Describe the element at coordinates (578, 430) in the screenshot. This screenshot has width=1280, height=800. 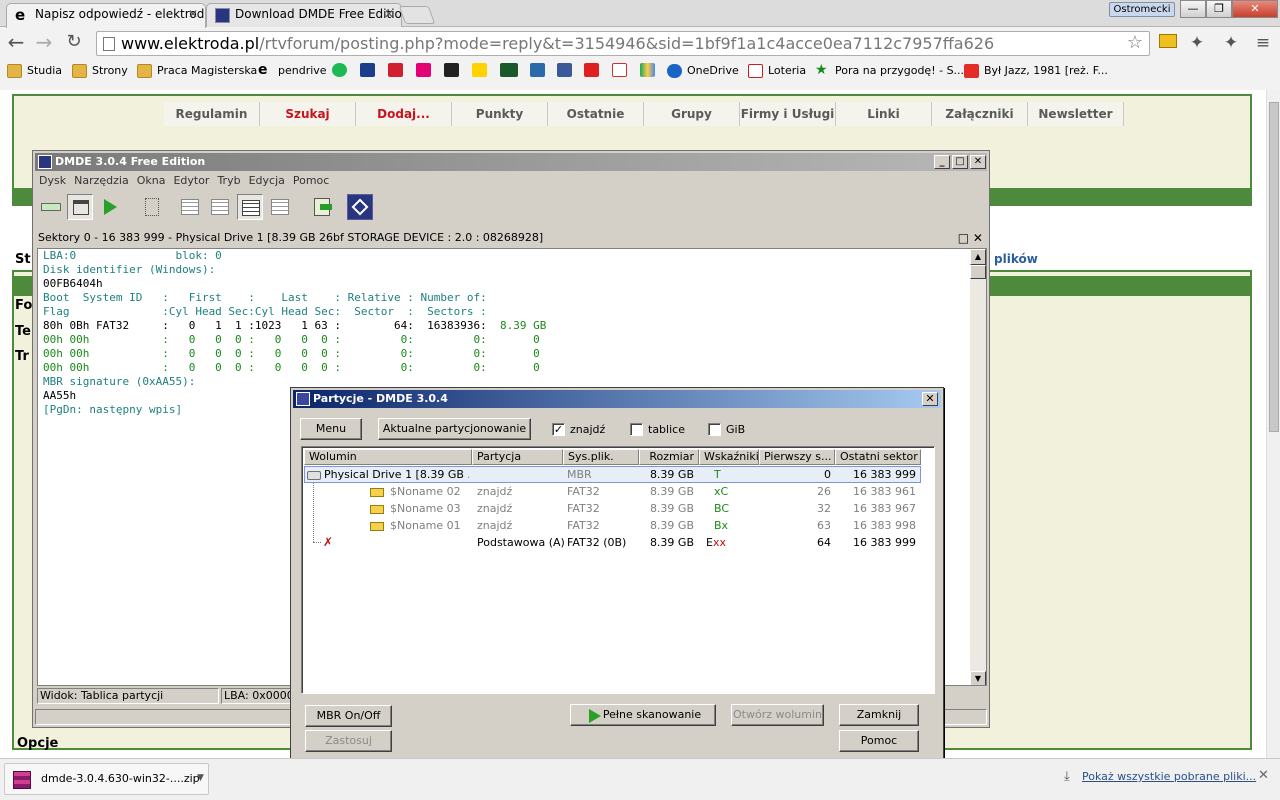
I see `find-checkbox: ✓ znajdź` at that location.